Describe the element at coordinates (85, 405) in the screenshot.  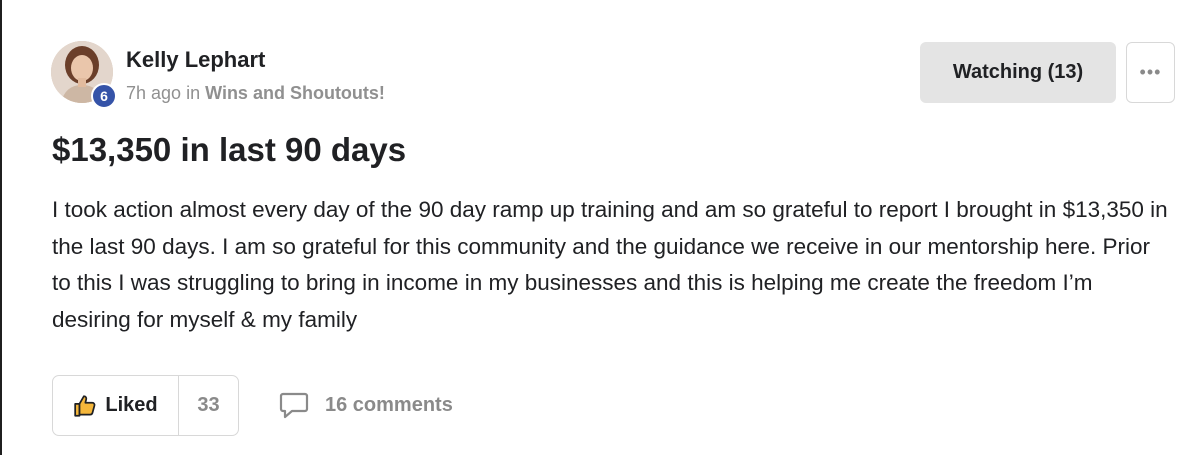
I see `thumbs-up-icon` at that location.